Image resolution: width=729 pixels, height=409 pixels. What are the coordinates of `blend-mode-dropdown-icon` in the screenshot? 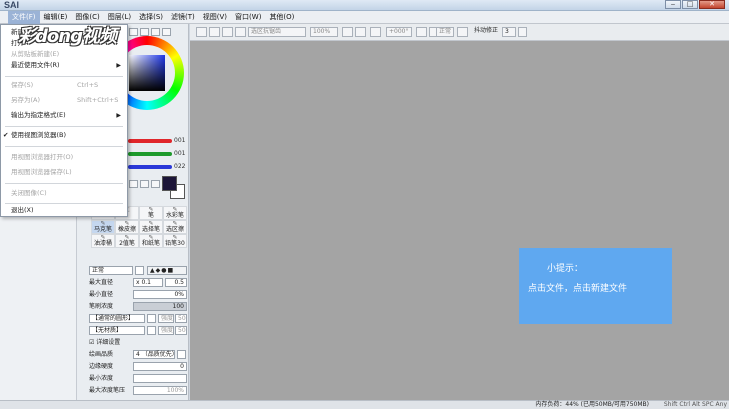 It's located at (139, 270).